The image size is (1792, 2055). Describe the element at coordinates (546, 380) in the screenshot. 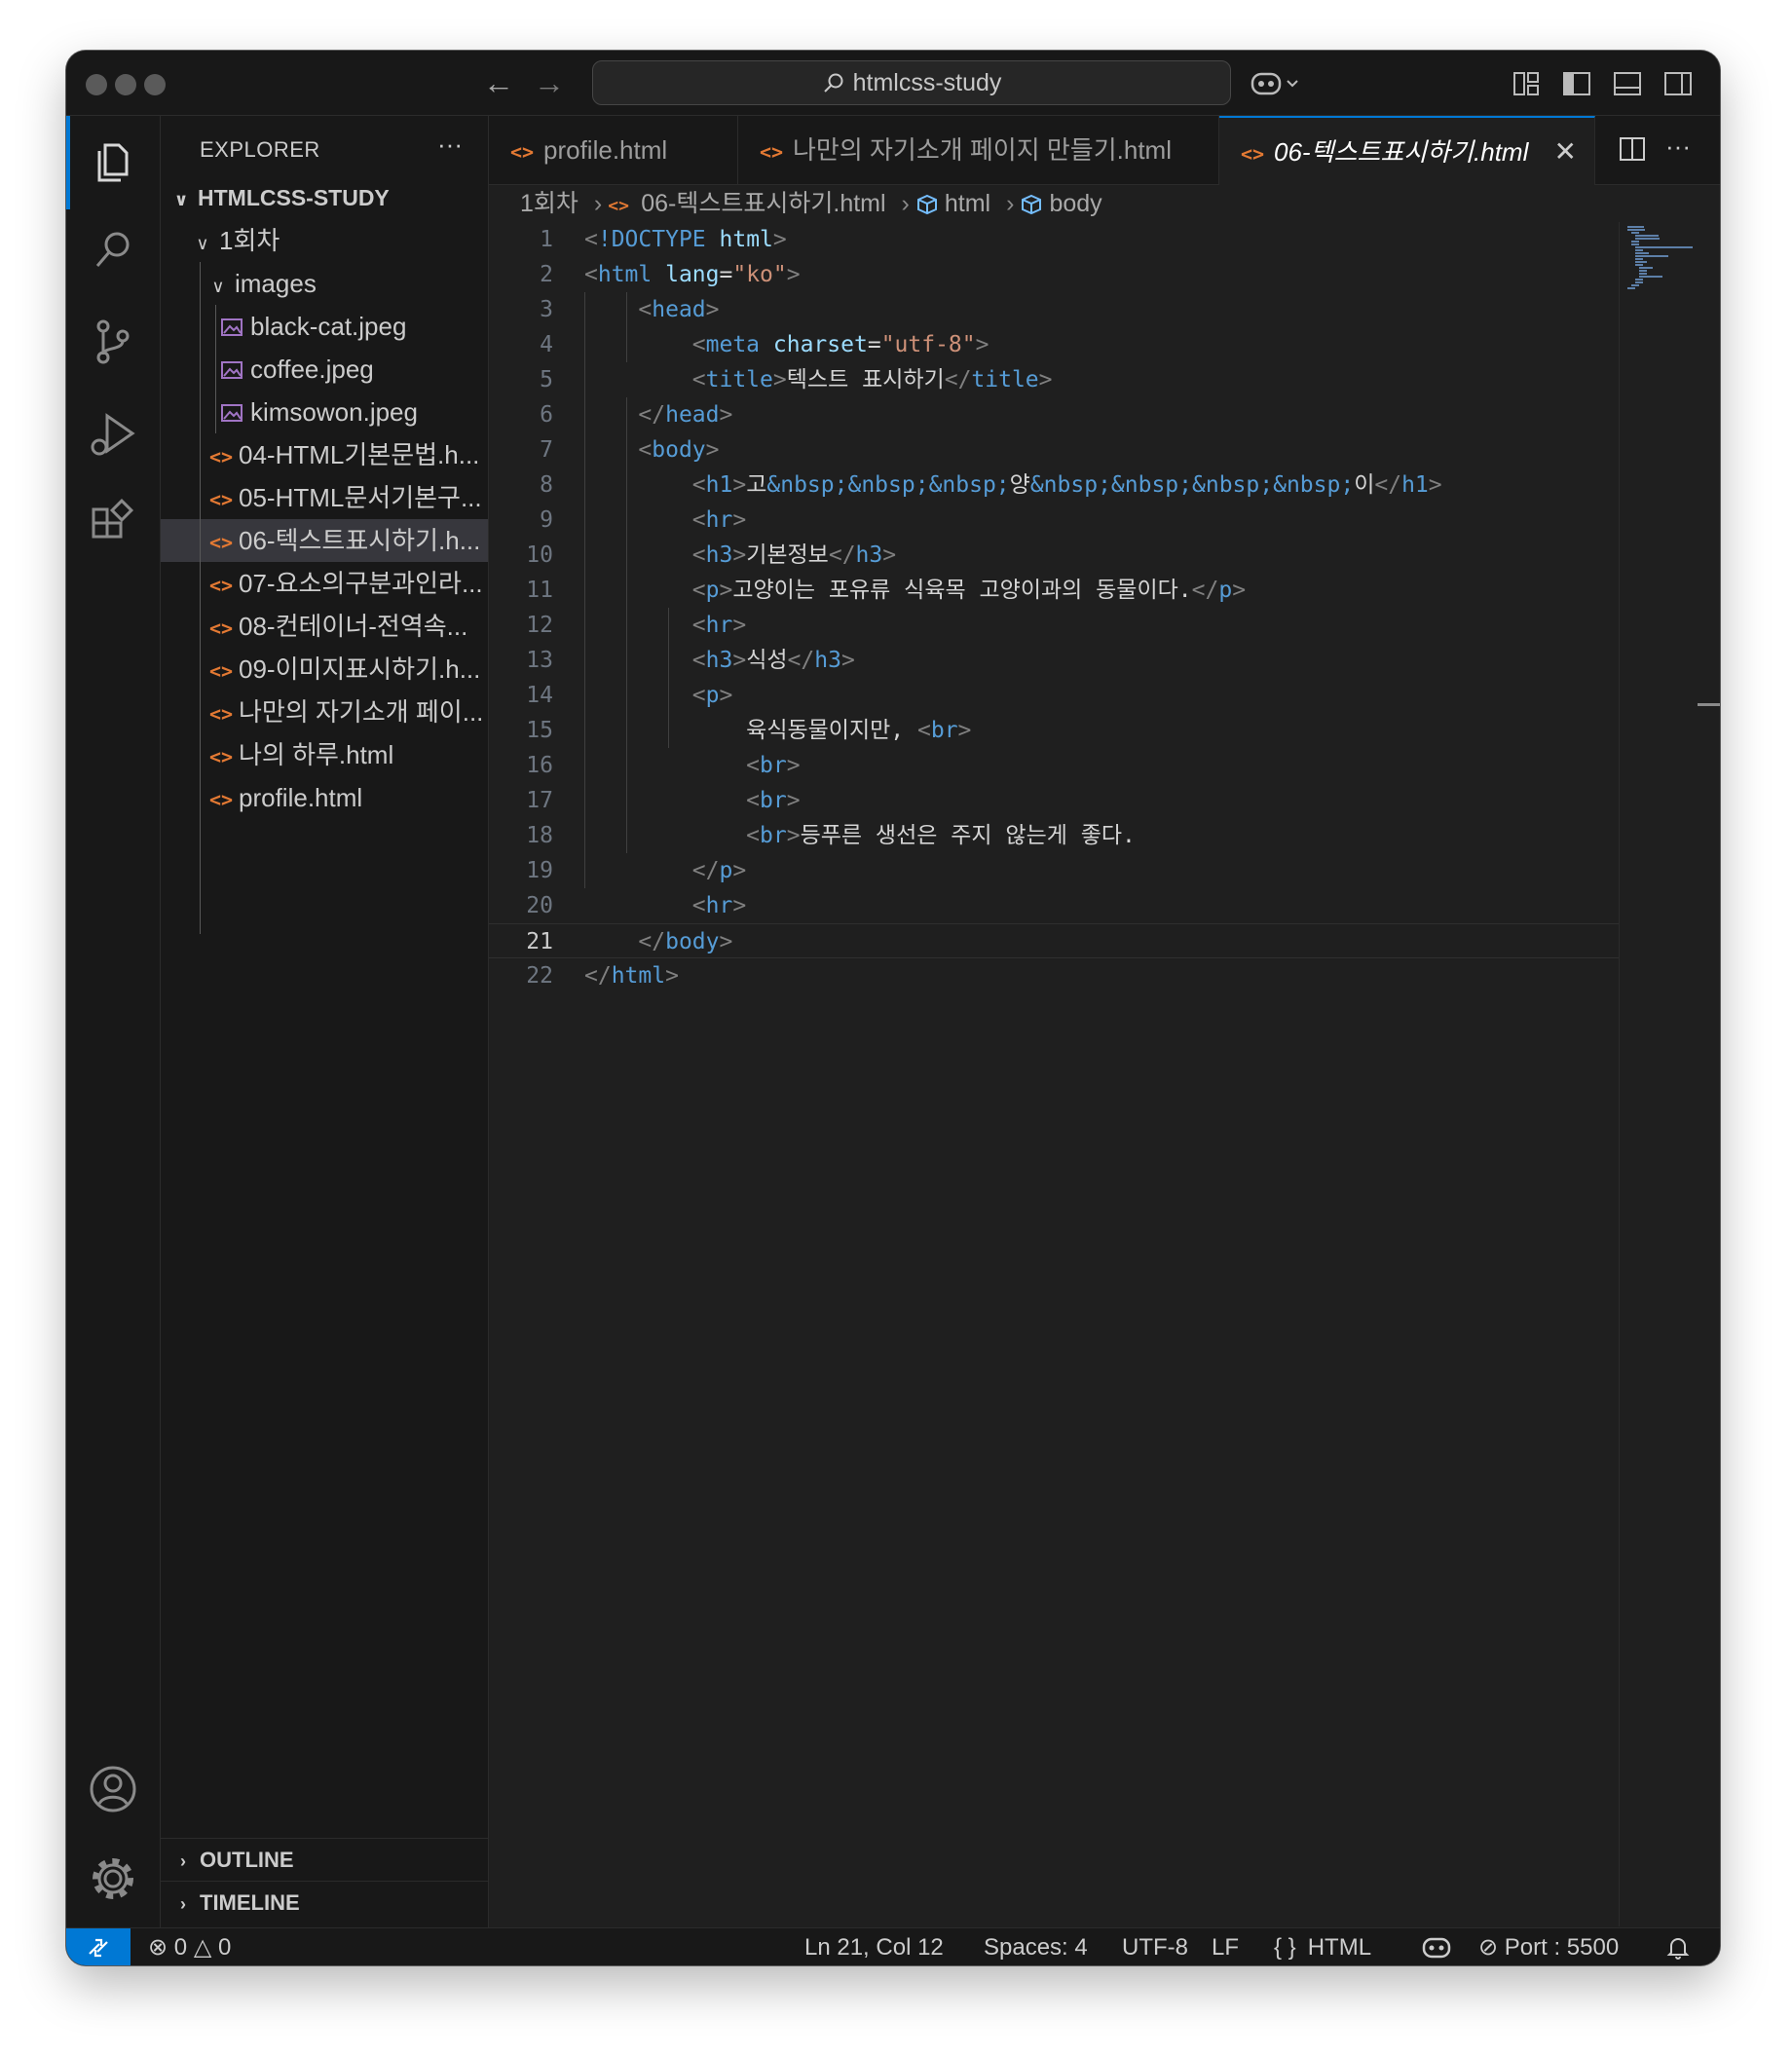

I see `line-number: 5` at that location.